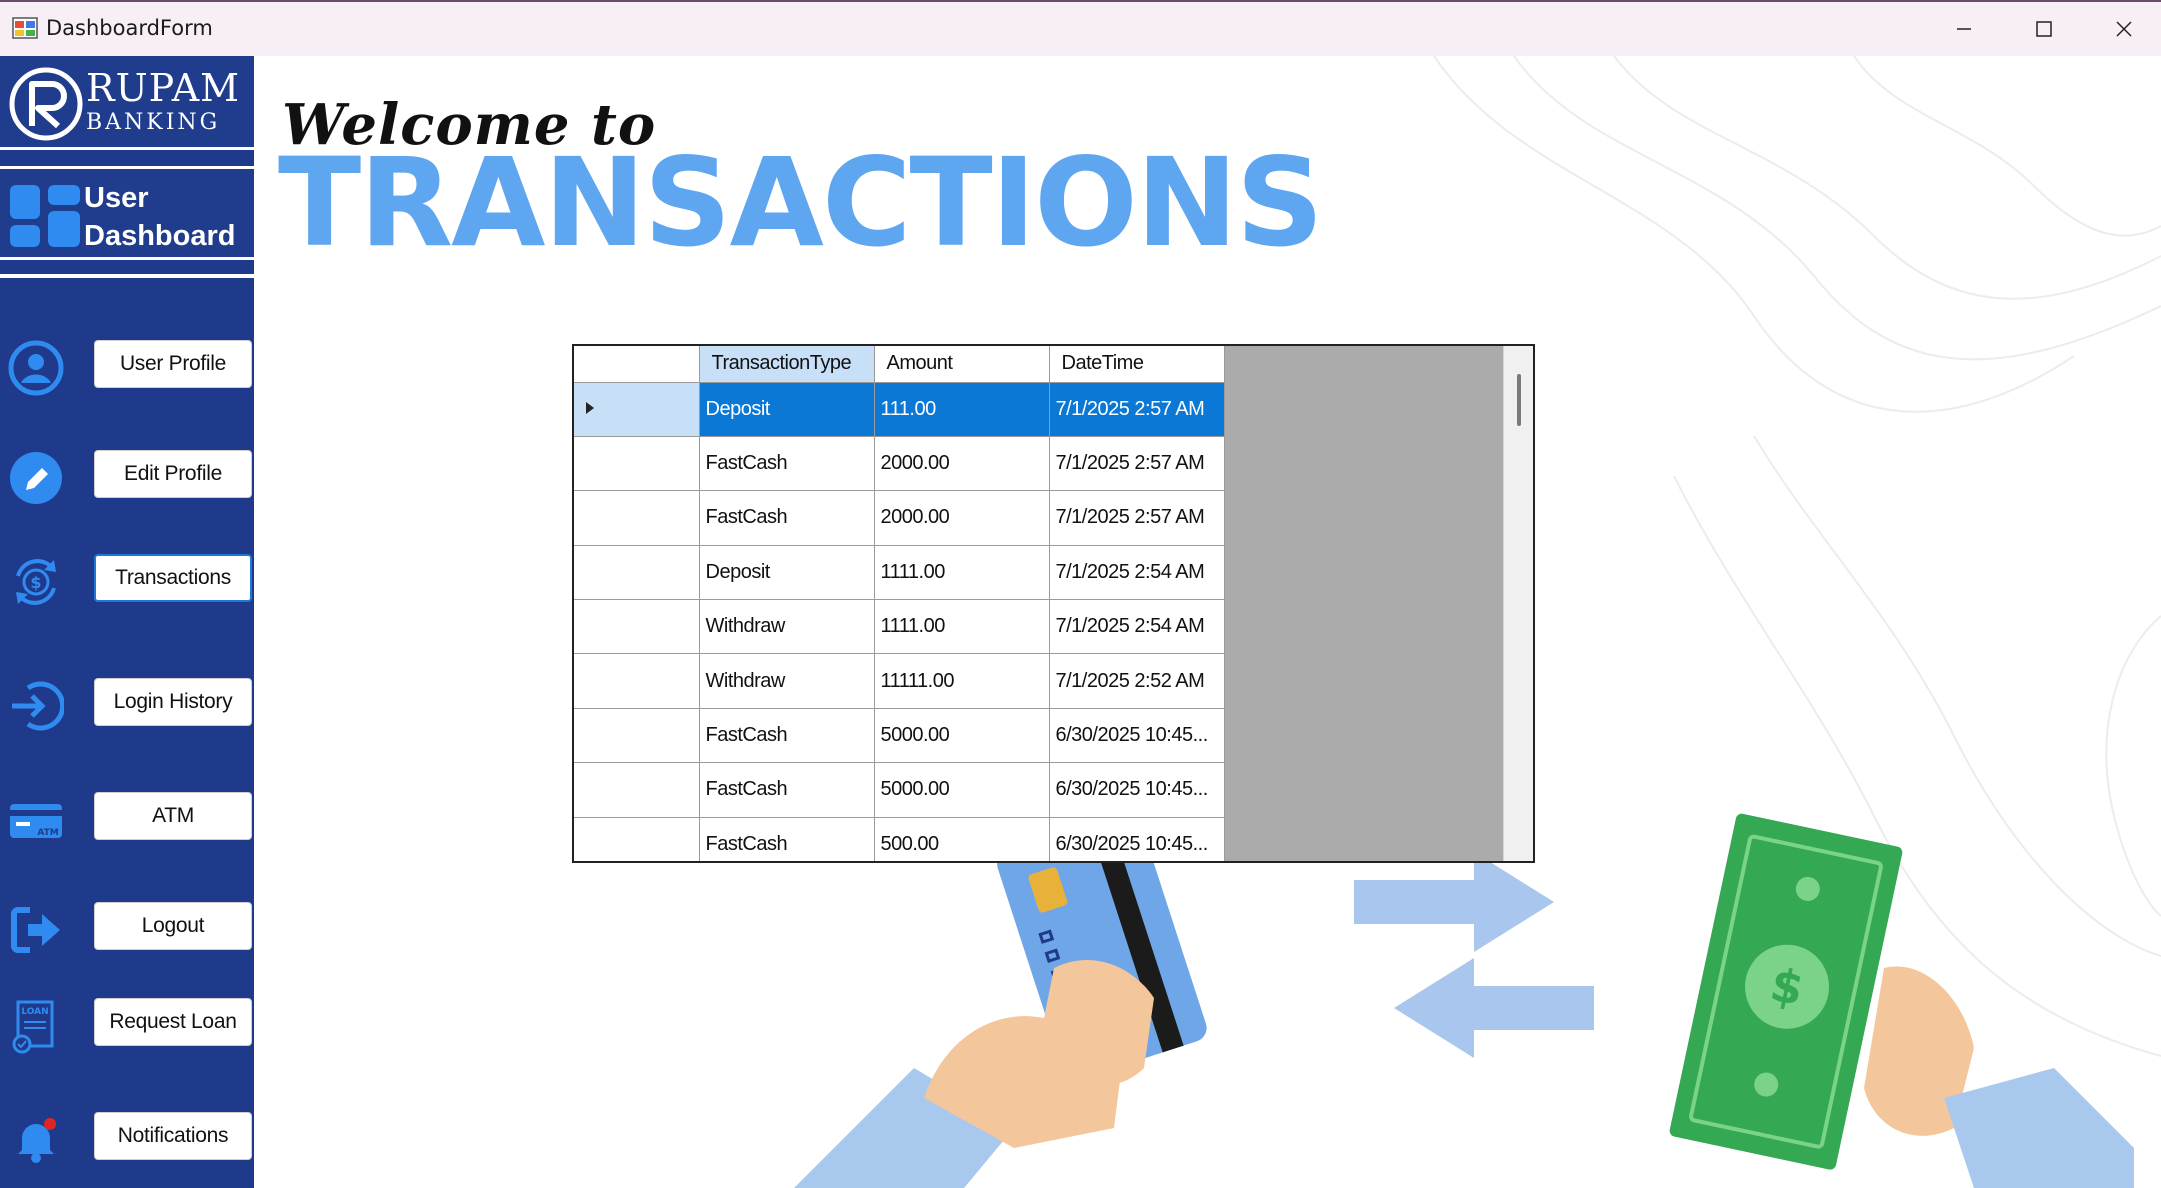 This screenshot has height=1188, width=2161. I want to click on dashboard-title-line1: User, so click(116, 198).